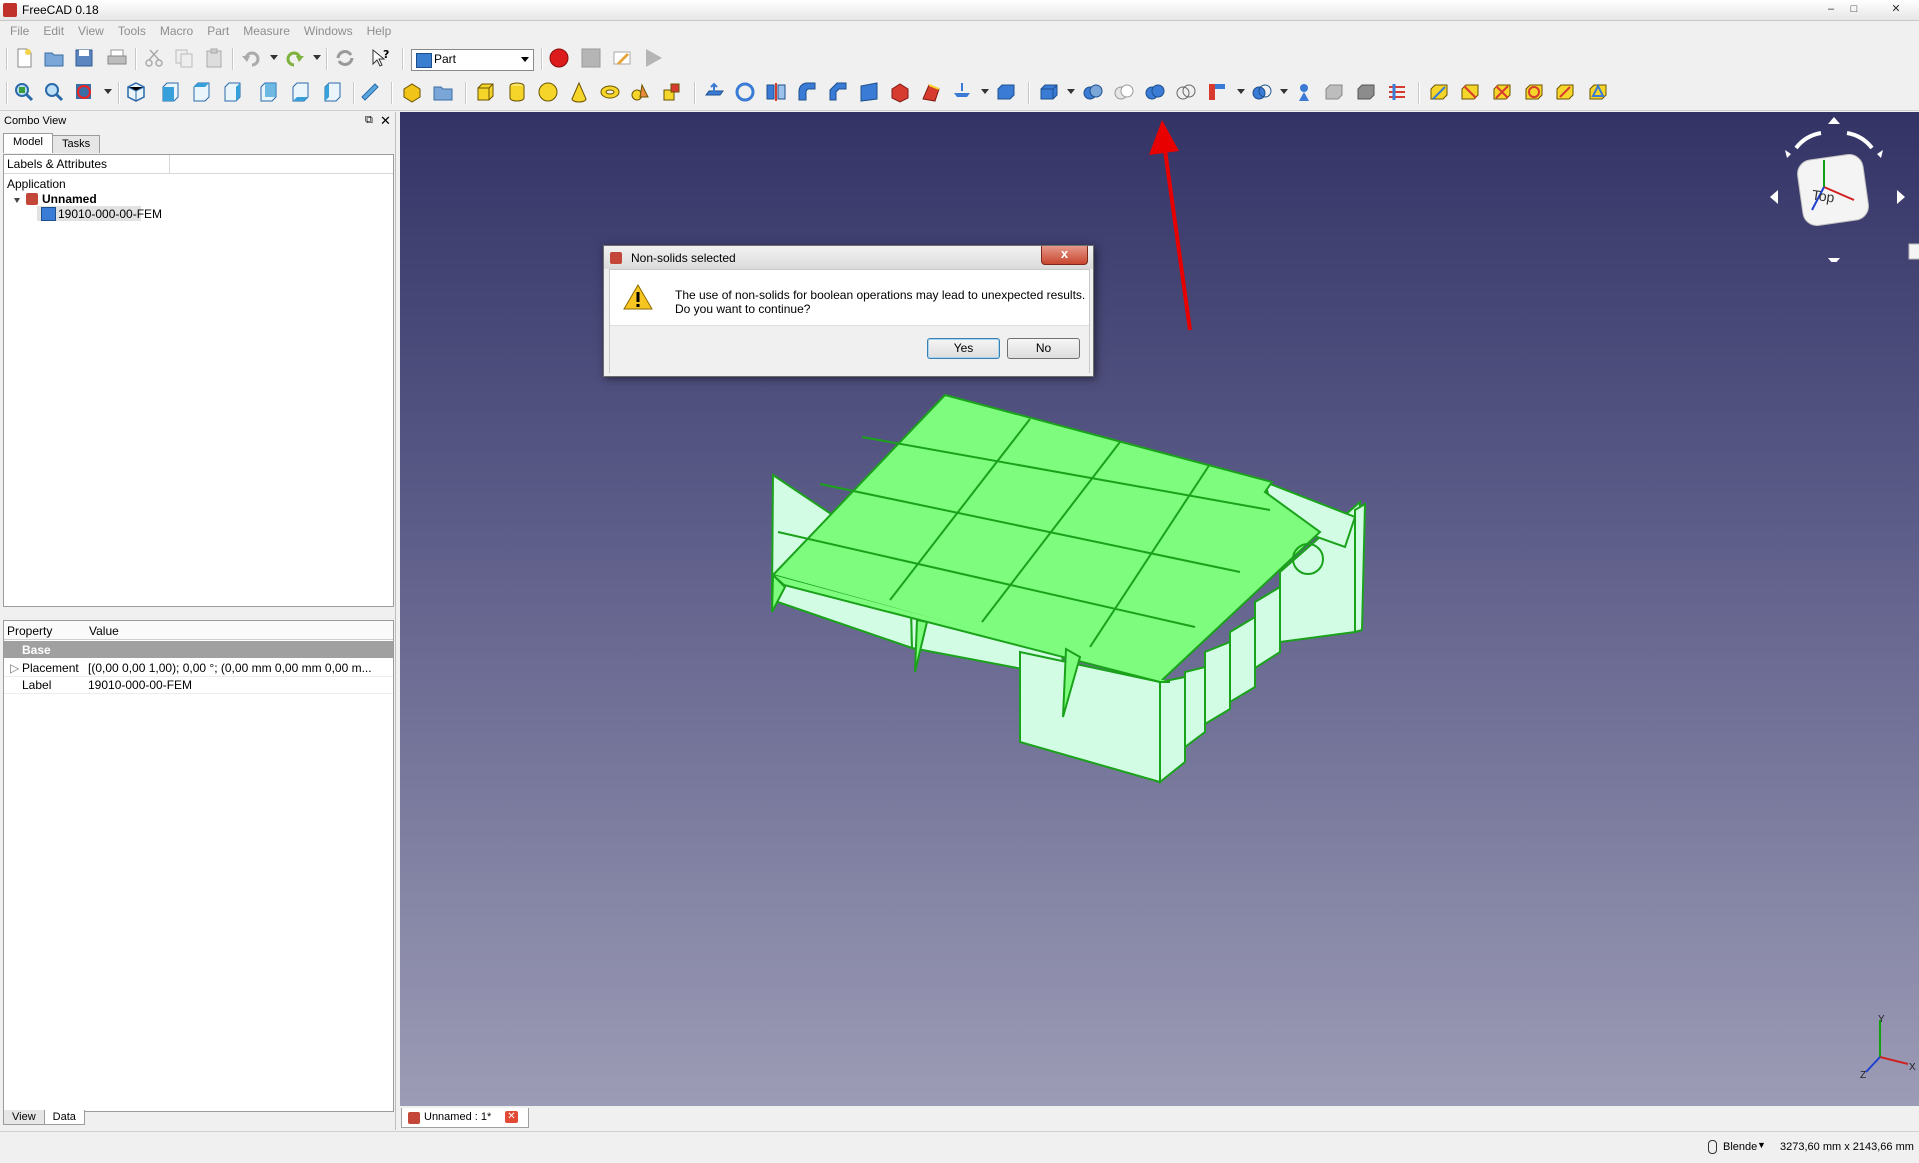 The image size is (1919, 1163). What do you see at coordinates (472, 60) in the screenshot?
I see `workbench-selector: Part` at bounding box center [472, 60].